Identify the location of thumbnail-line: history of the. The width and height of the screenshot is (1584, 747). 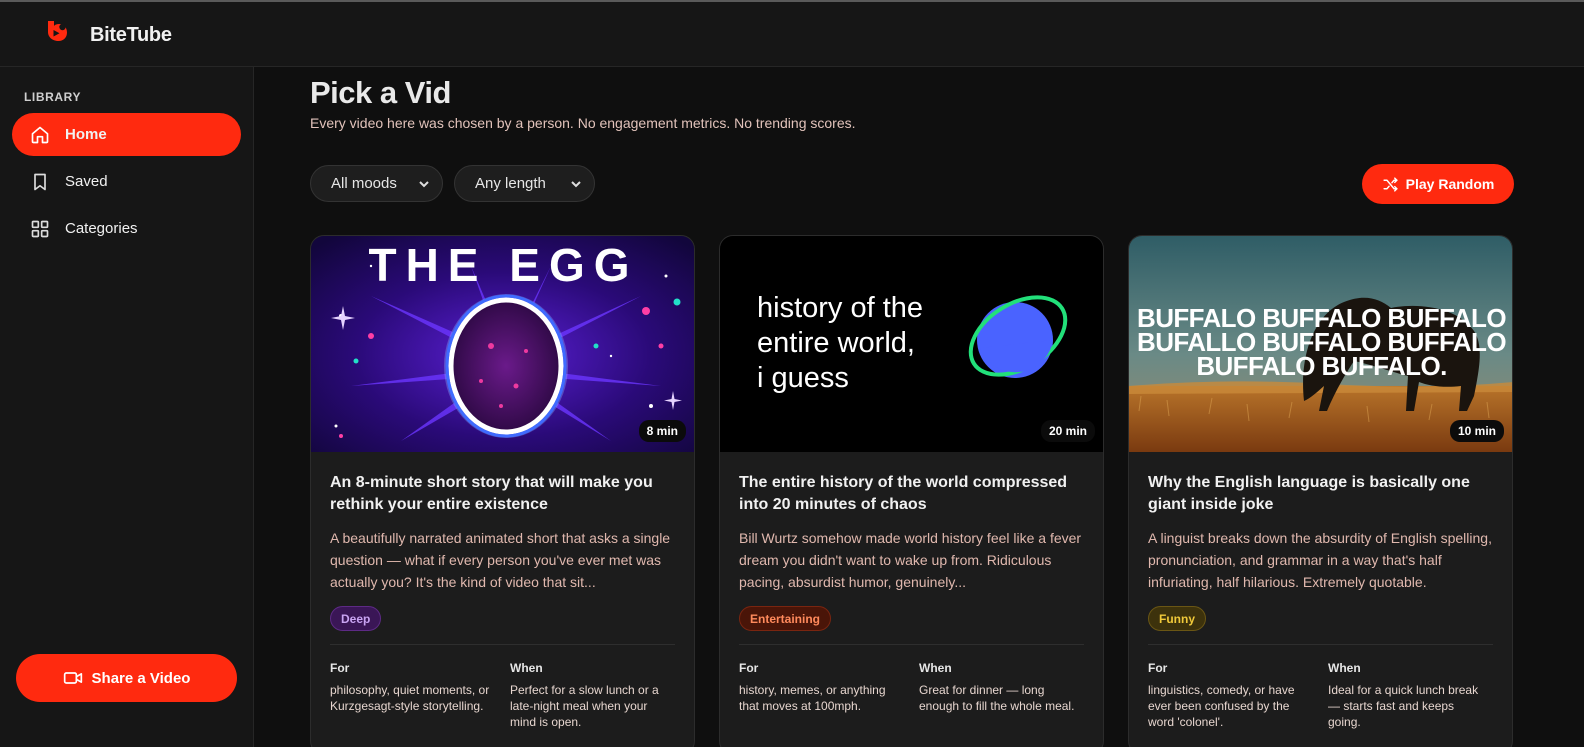
(840, 308).